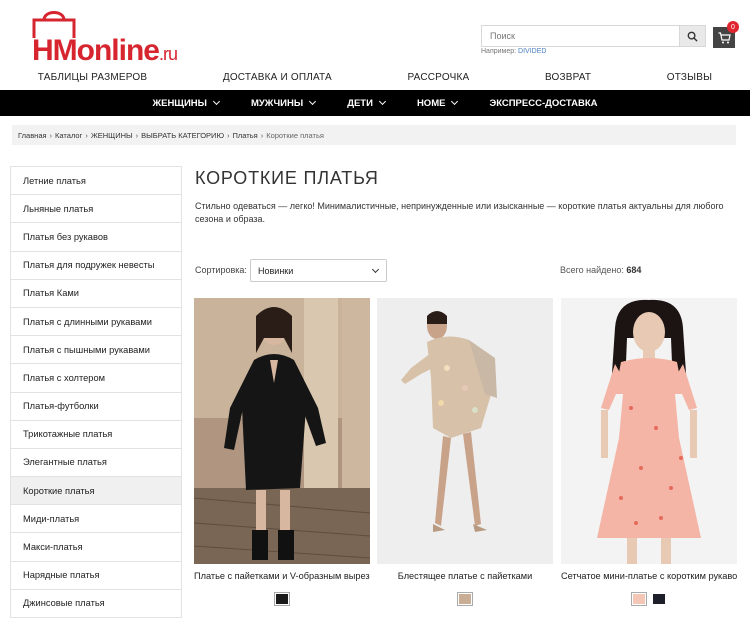  I want to click on search-button, so click(692, 36).